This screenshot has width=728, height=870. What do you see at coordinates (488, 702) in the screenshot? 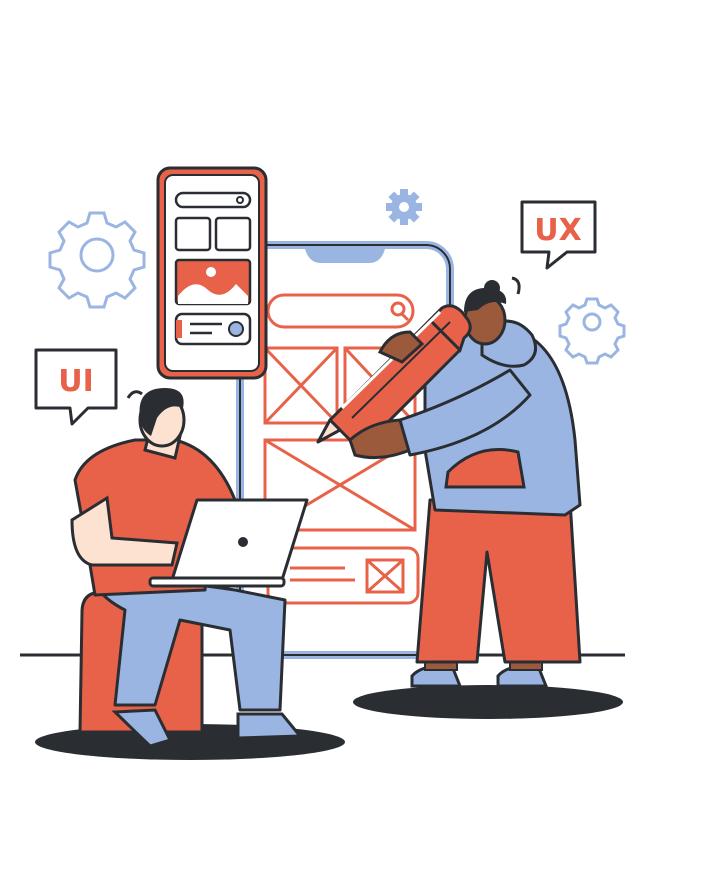
I see `ground-shadow` at bounding box center [488, 702].